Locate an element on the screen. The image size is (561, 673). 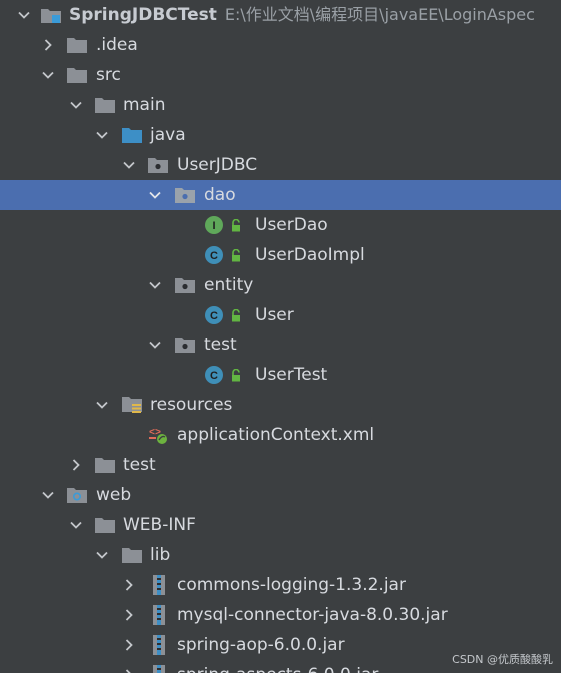
file-label-userdao: UserDao is located at coordinates (291, 225).